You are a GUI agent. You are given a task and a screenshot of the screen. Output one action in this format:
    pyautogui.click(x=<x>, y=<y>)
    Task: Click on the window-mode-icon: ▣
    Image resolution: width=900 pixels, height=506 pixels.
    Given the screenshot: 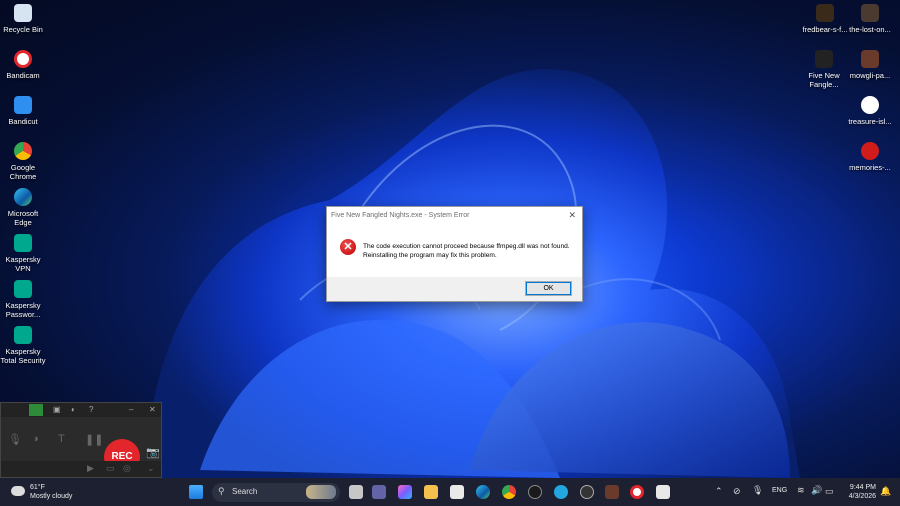 What is the action you would take?
    pyautogui.click(x=57, y=409)
    